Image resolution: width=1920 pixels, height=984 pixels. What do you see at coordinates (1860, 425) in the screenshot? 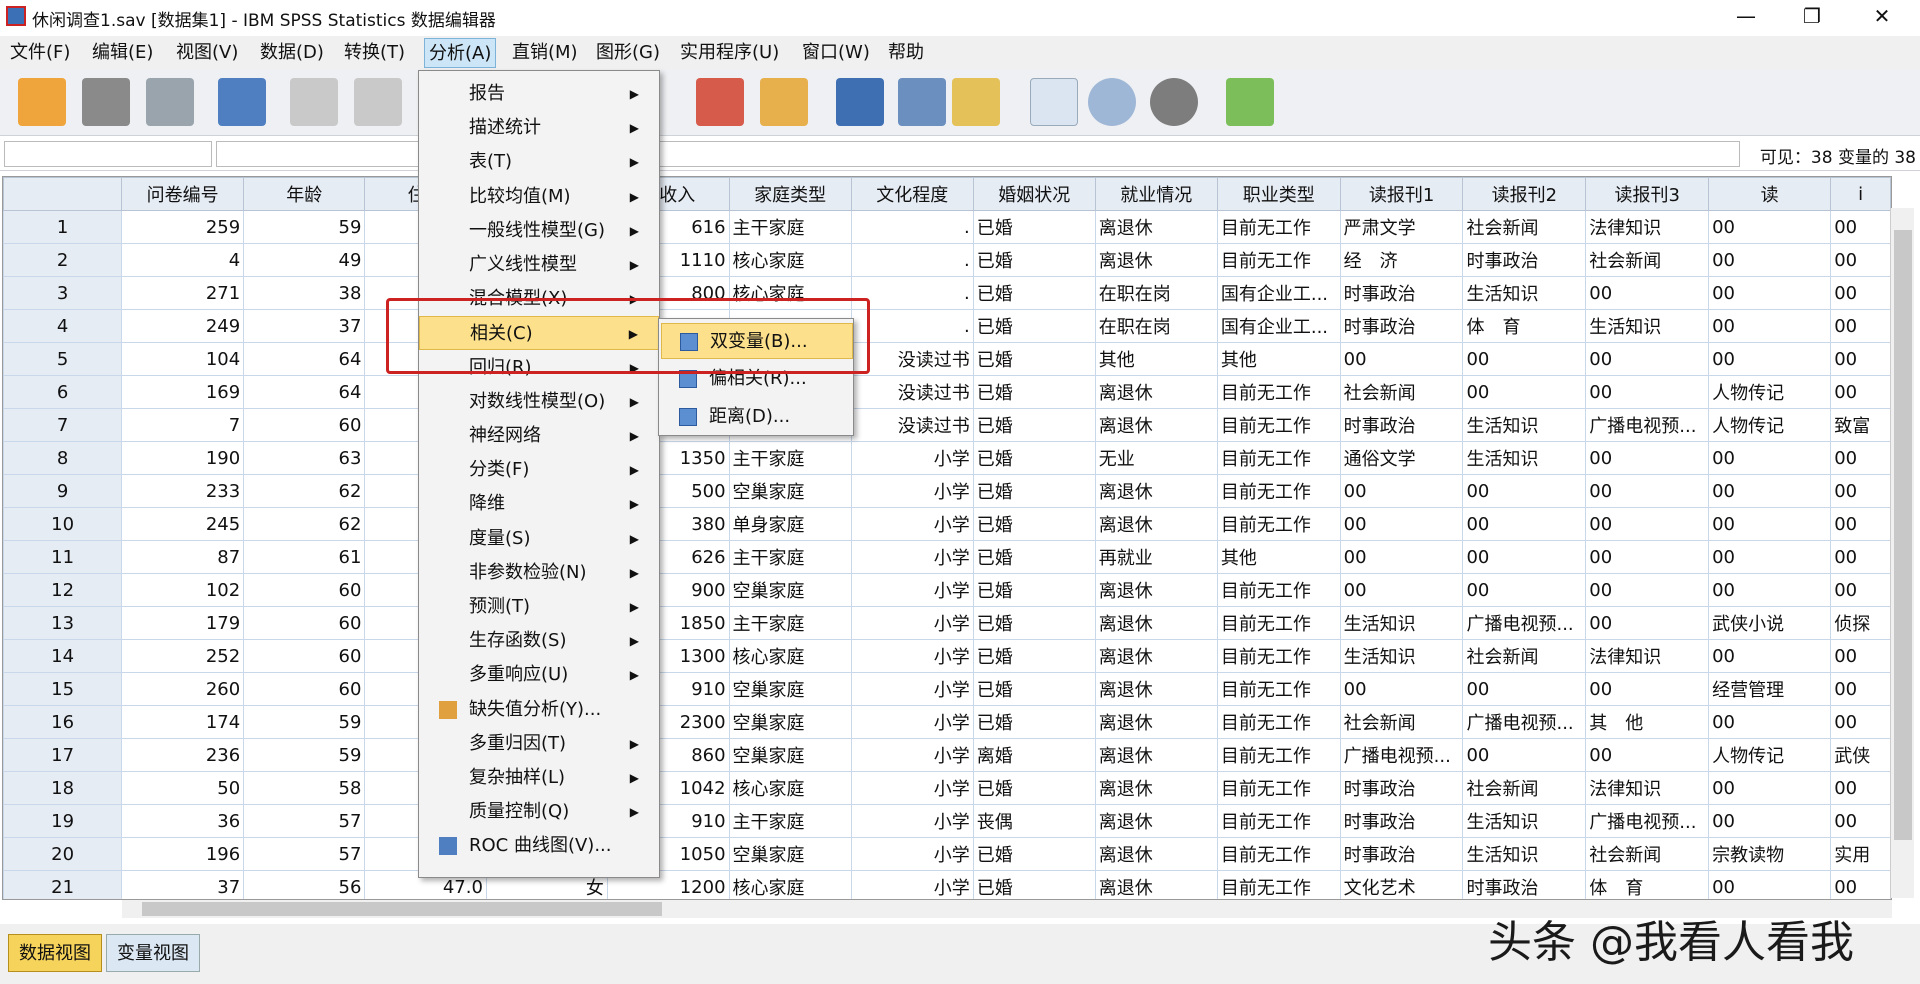
I see `data-cell: 致富` at bounding box center [1860, 425].